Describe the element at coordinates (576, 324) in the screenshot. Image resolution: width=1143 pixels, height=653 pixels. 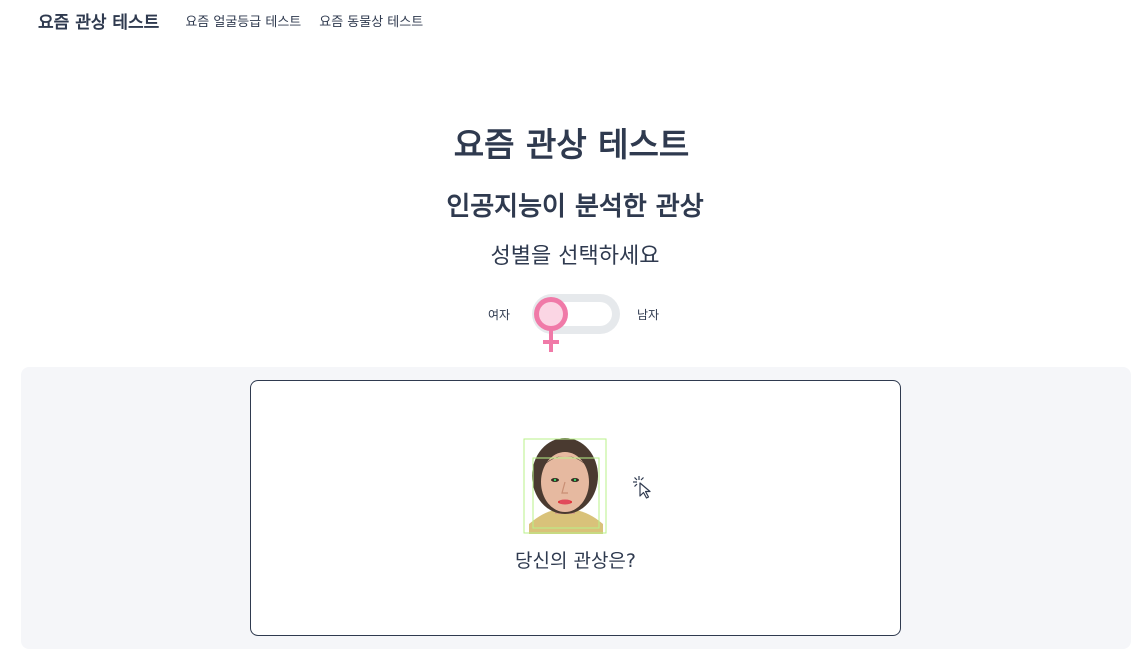
I see `gender-toggle-switch` at that location.